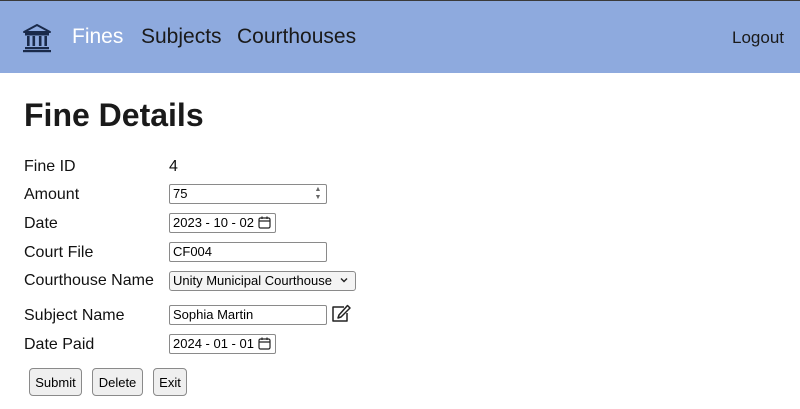 The width and height of the screenshot is (800, 409). Describe the element at coordinates (117, 382) in the screenshot. I see `delete-button: Delete` at that location.